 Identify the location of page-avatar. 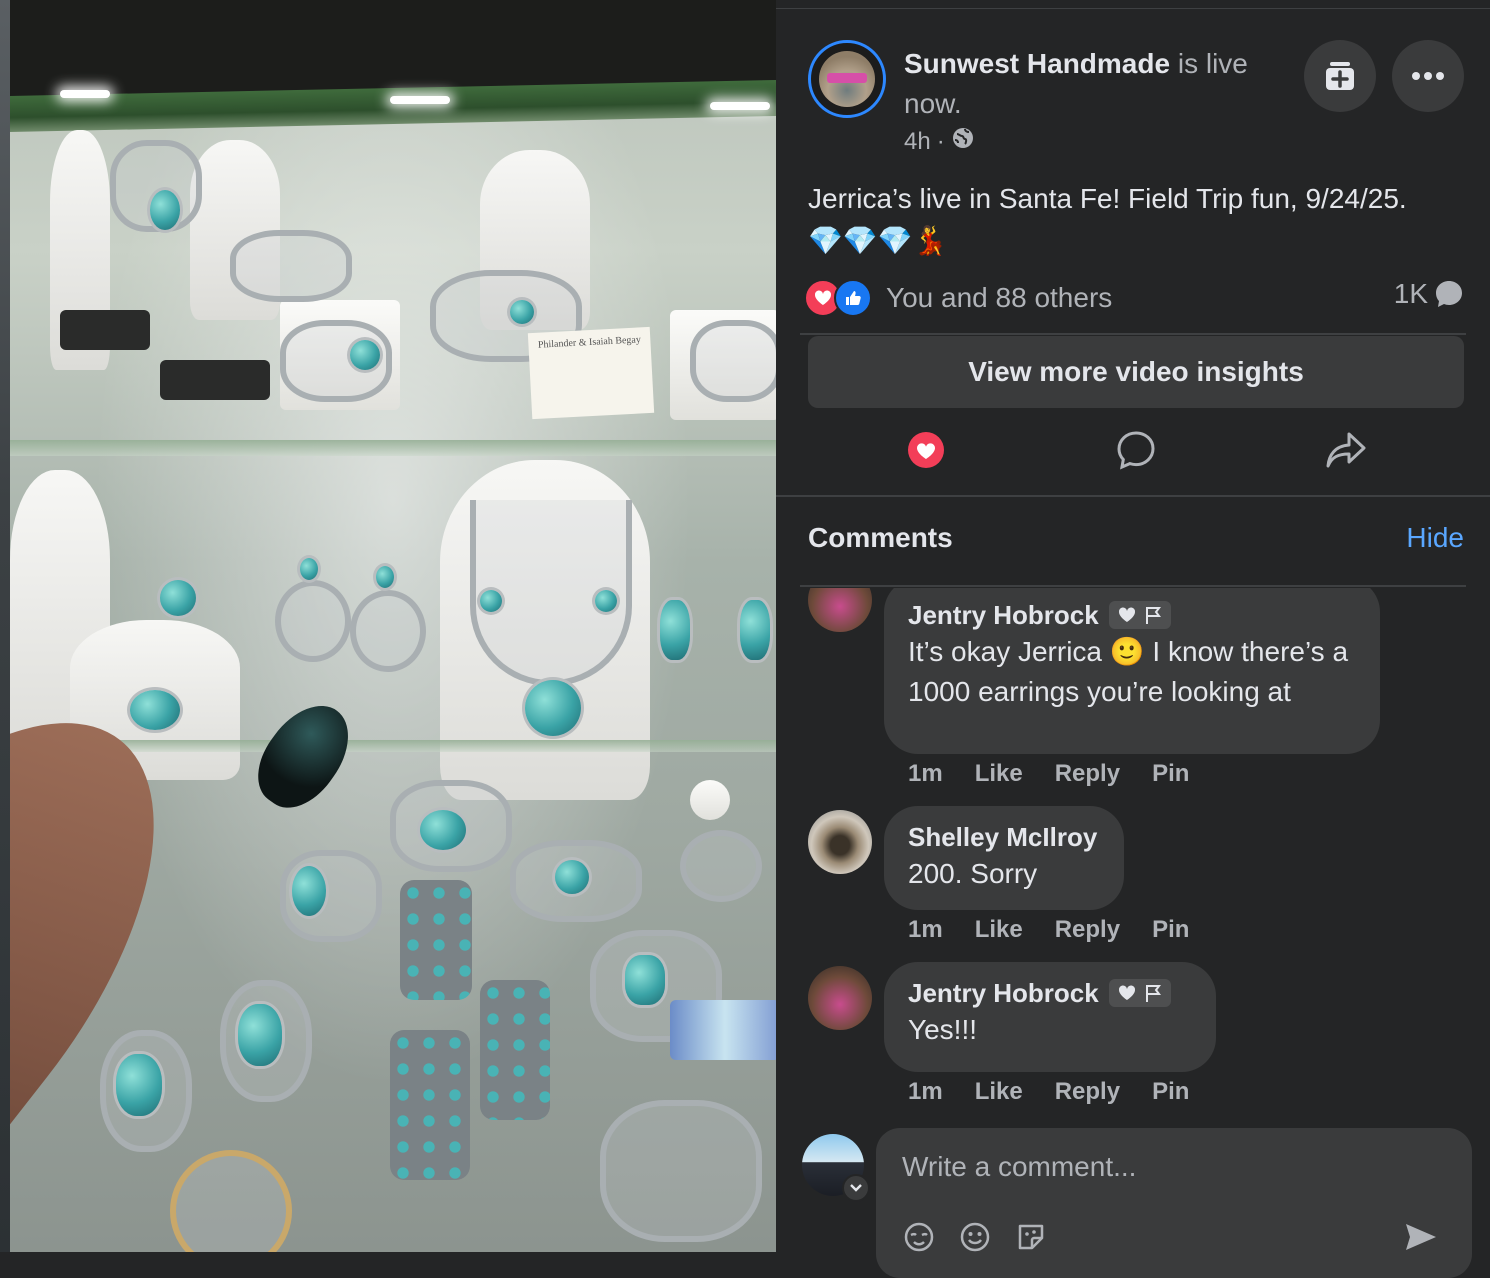
(847, 79).